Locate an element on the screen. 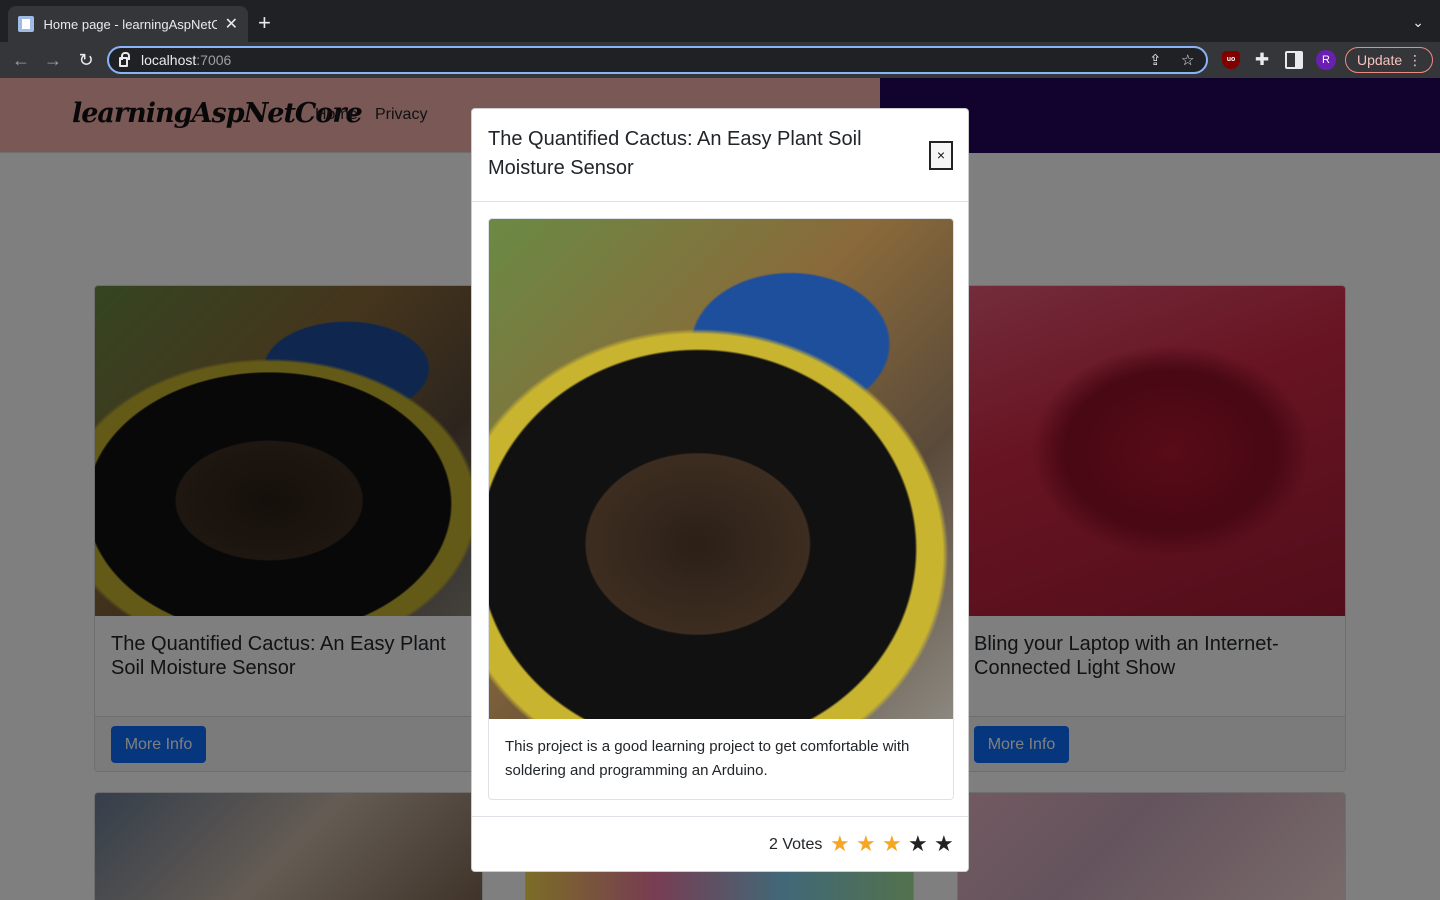  close-button: × is located at coordinates (941, 155).